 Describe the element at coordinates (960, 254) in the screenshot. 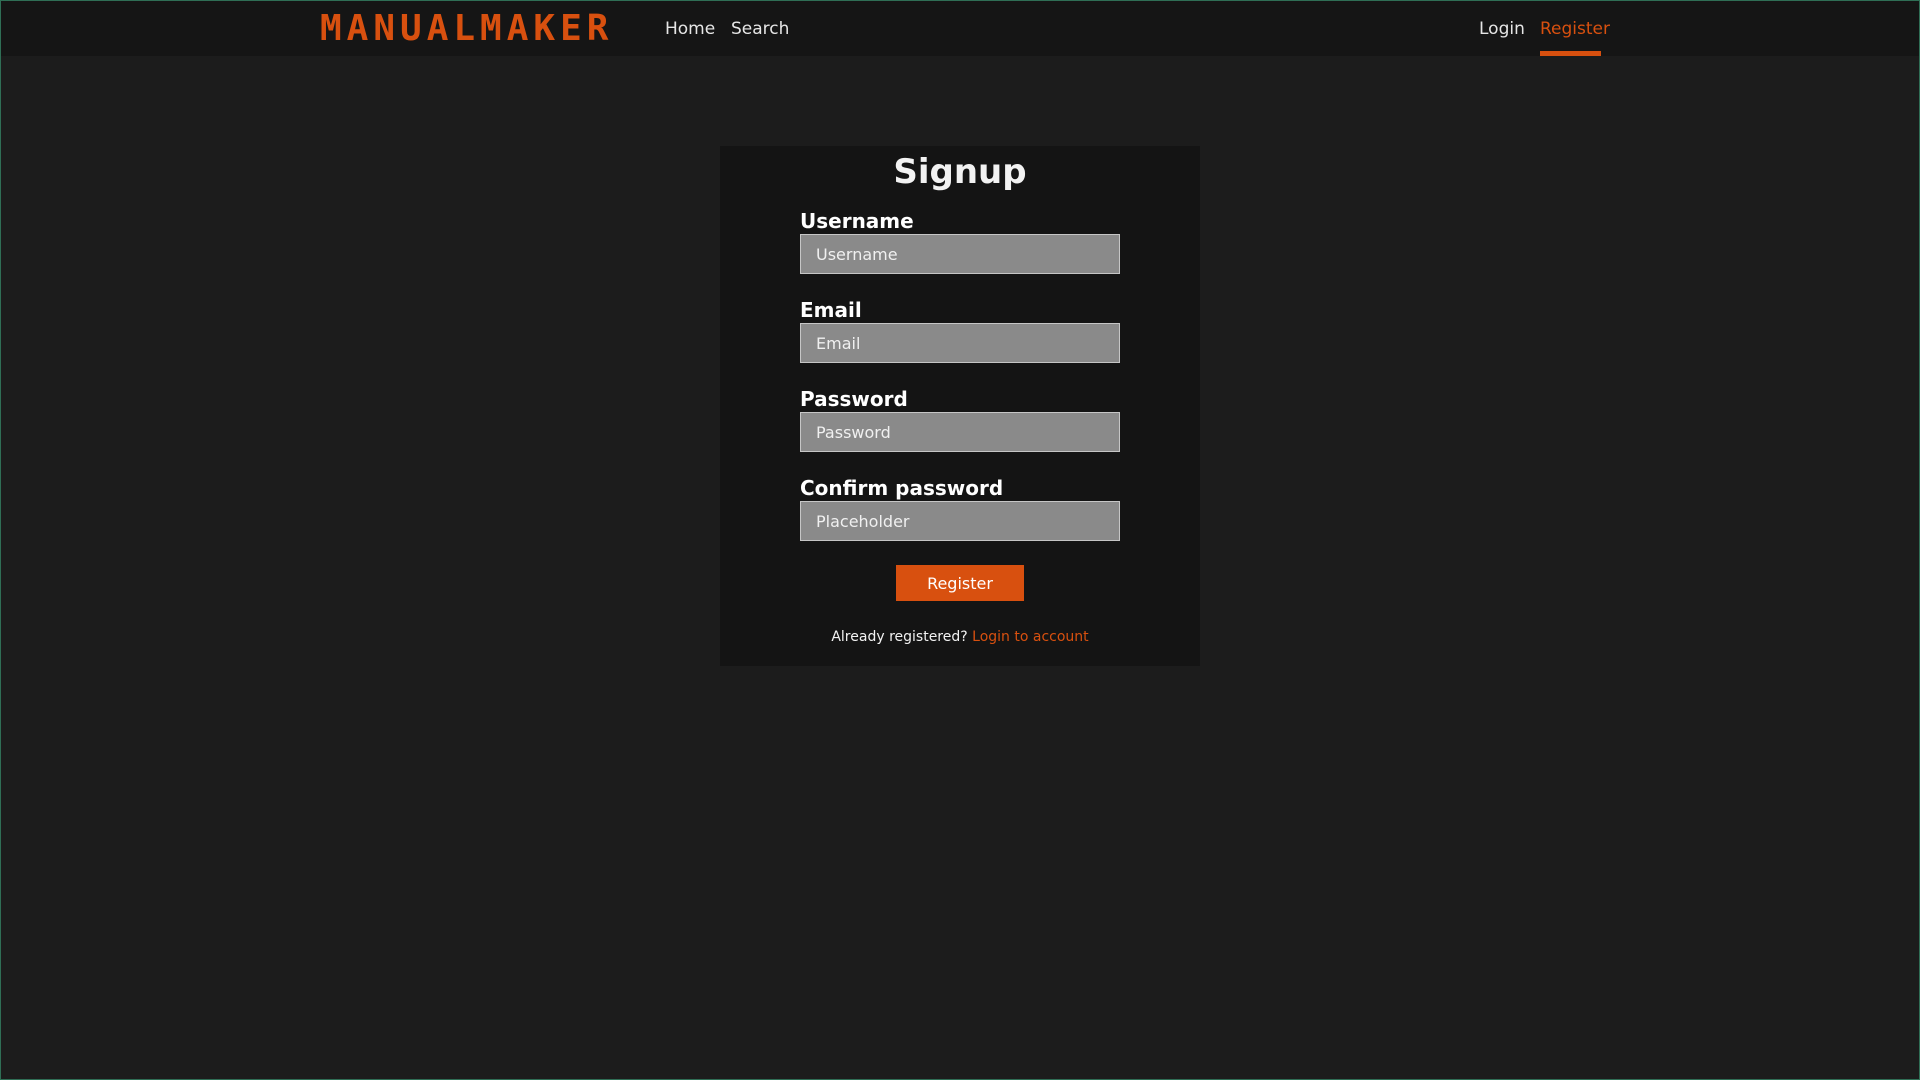

I see `username-input` at that location.